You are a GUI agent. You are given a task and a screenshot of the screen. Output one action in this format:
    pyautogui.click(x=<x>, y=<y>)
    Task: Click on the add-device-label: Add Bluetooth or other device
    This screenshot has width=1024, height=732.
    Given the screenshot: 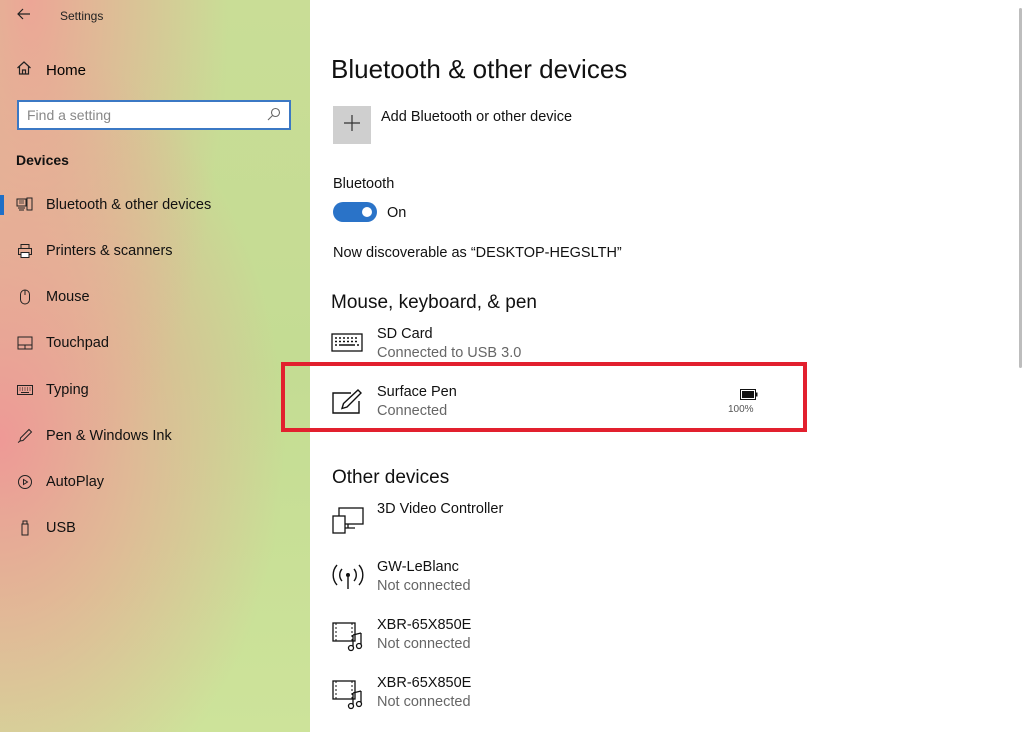 What is the action you would take?
    pyautogui.click(x=476, y=117)
    